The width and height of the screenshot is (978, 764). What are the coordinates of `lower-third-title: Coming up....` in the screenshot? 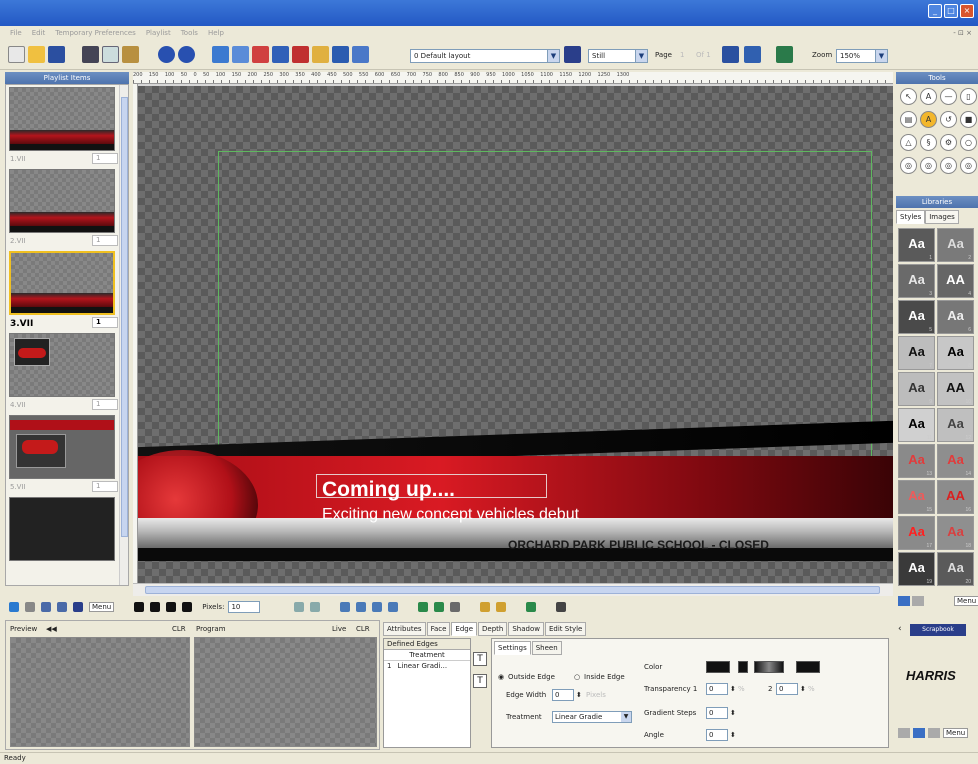 It's located at (388, 490).